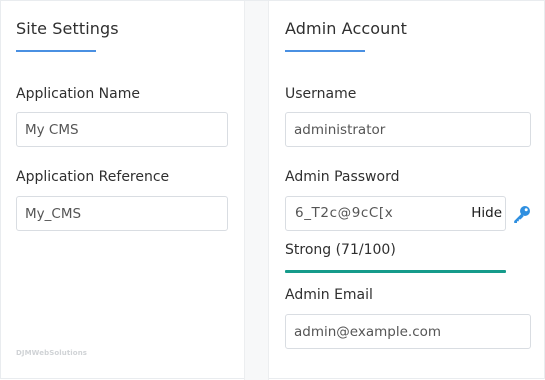  I want to click on column-divider, so click(256, 190).